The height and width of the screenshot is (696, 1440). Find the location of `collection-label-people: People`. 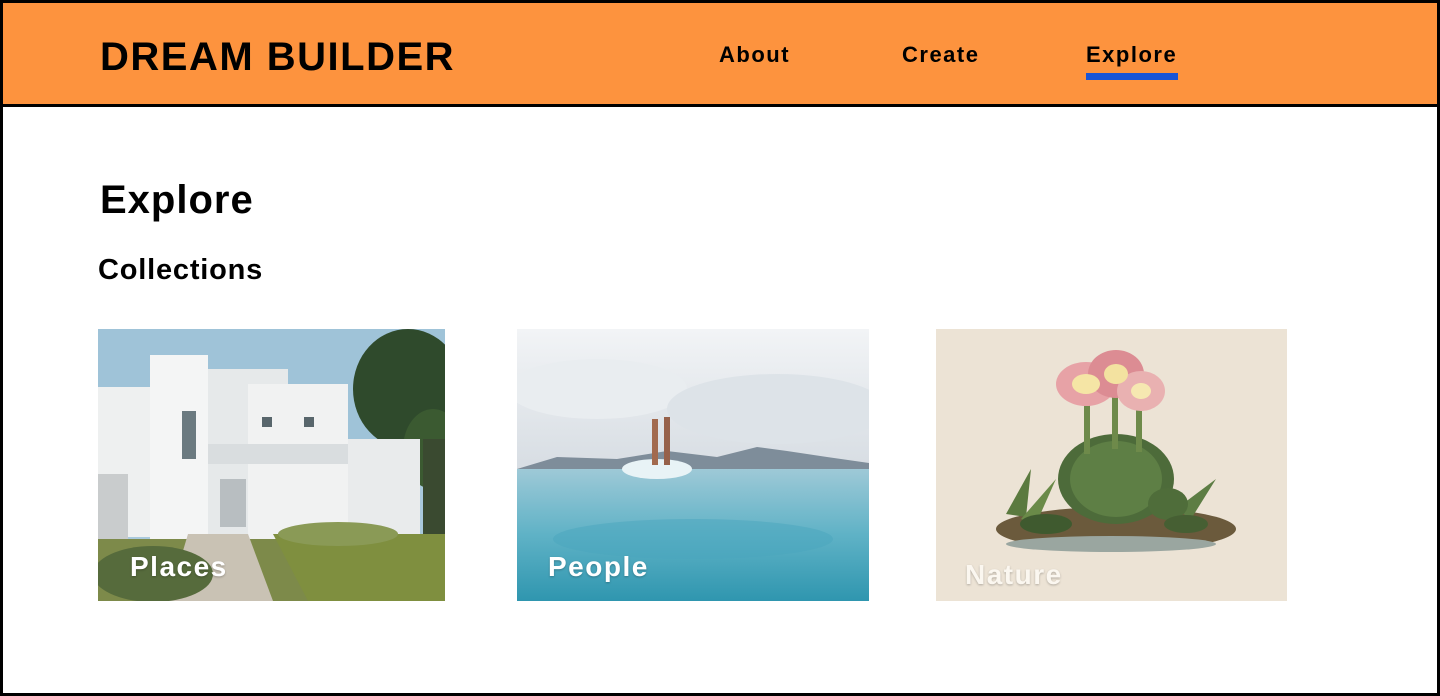

collection-label-people: People is located at coordinates (598, 566).